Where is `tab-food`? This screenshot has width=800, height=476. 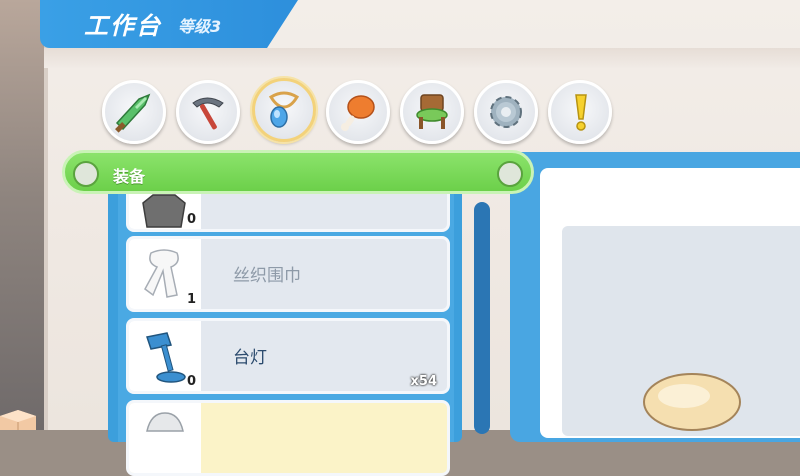
tab-food is located at coordinates (358, 112).